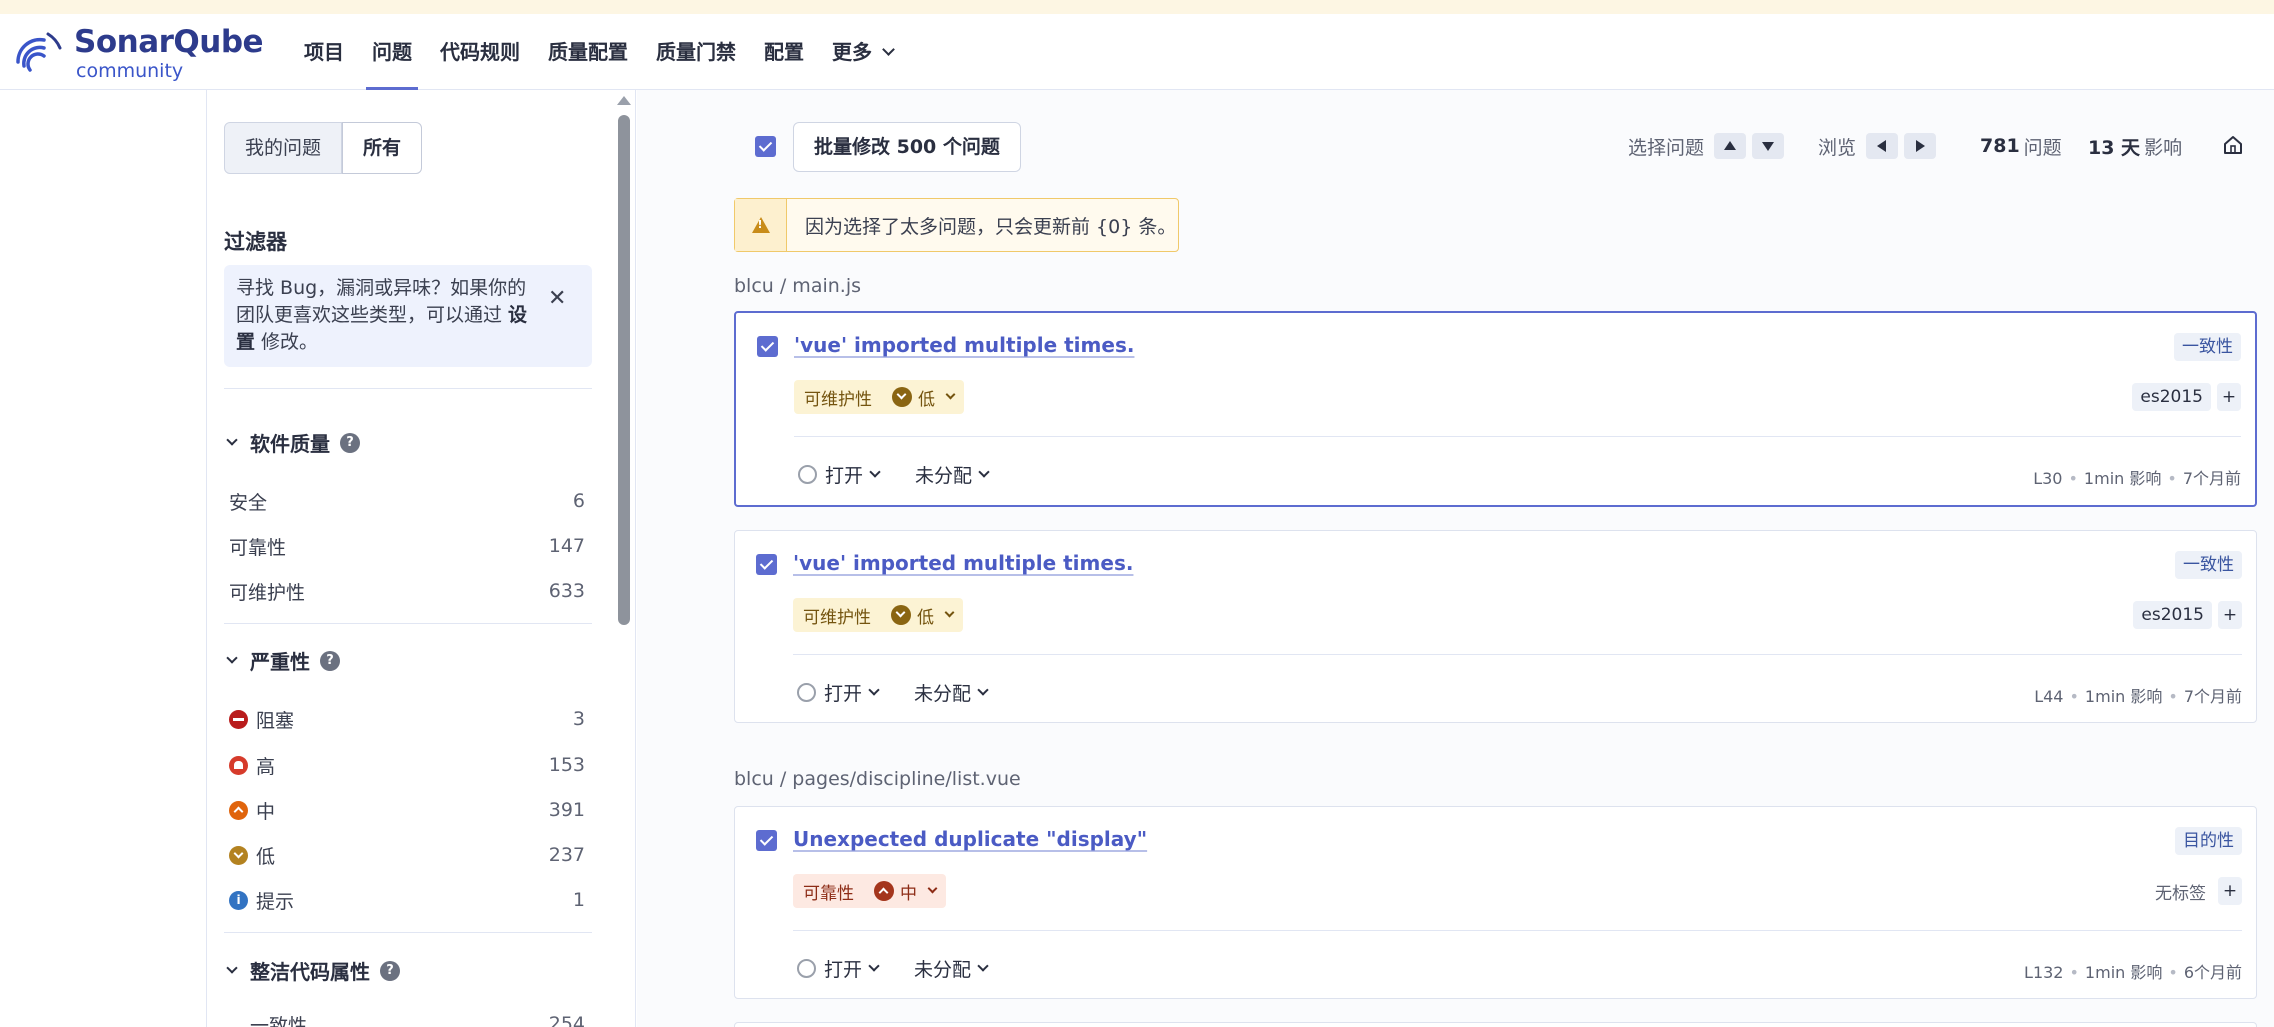 The width and height of the screenshot is (2274, 1027). What do you see at coordinates (290, 444) in the screenshot?
I see `facet-title: 软件质量` at bounding box center [290, 444].